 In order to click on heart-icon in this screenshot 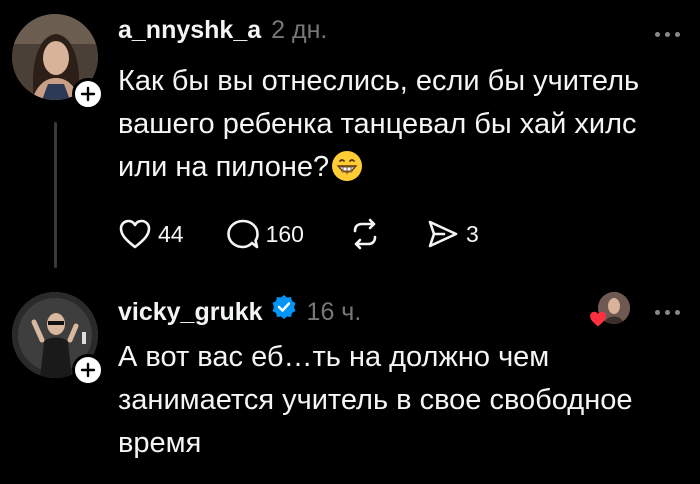, I will do `click(135, 234)`.